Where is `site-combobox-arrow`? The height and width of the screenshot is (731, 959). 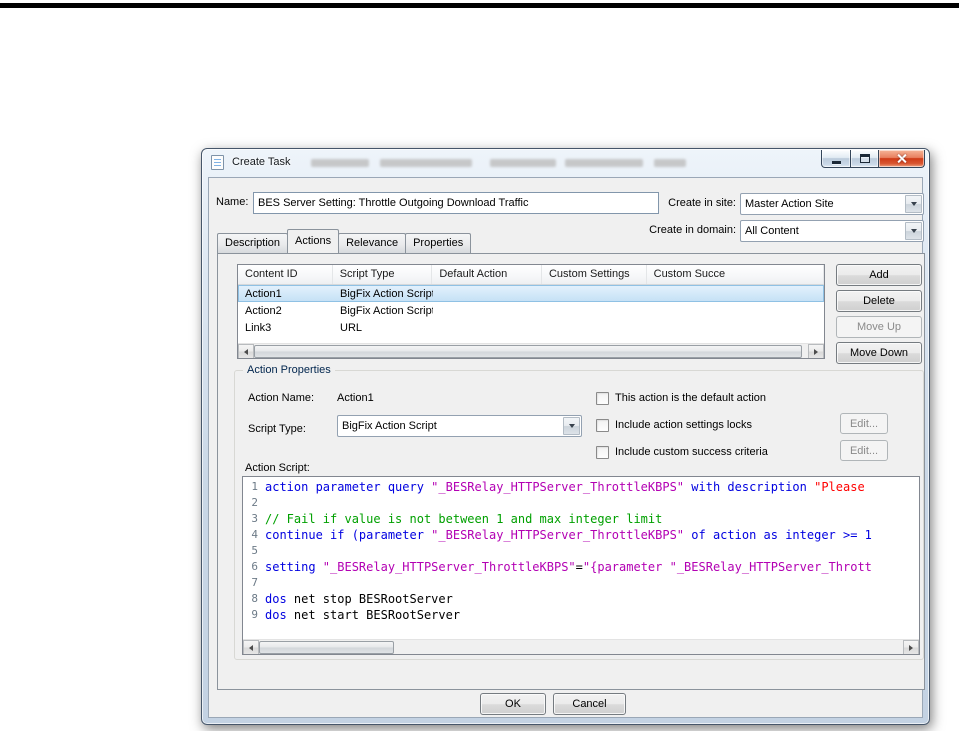
site-combobox-arrow is located at coordinates (913, 204).